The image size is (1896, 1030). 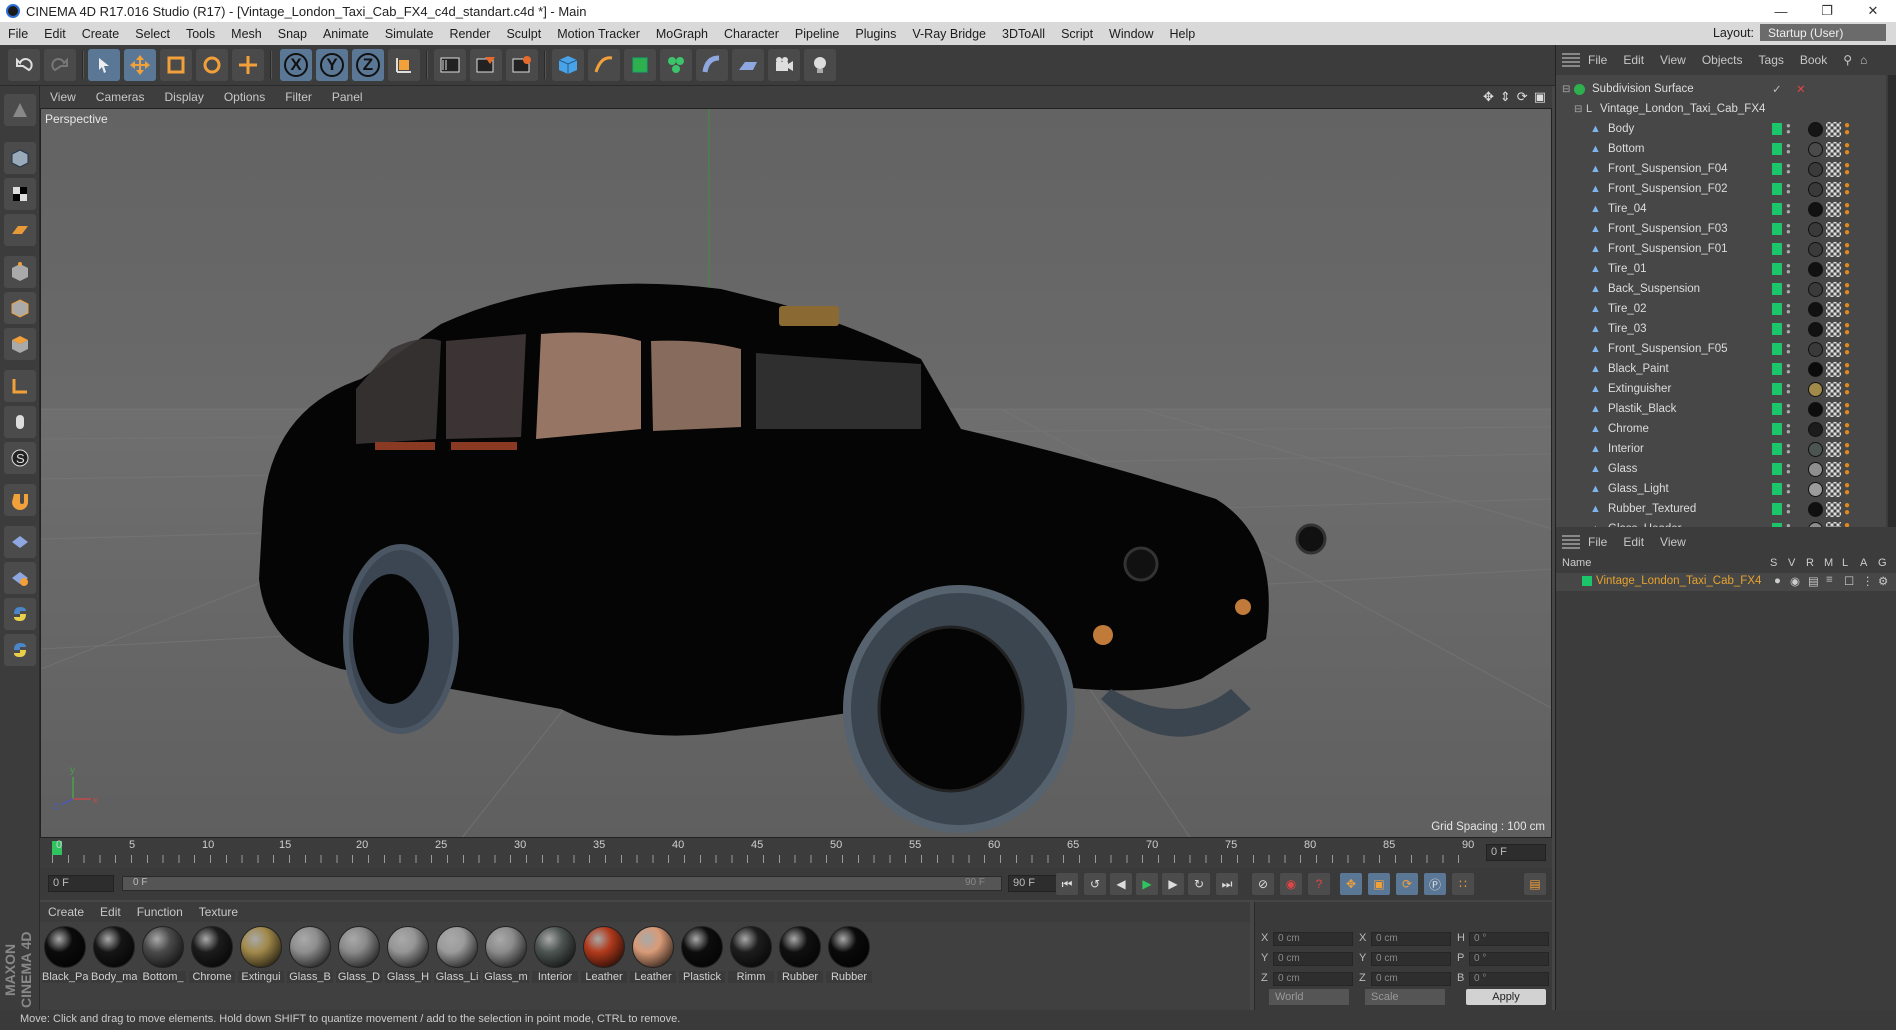 What do you see at coordinates (1721, 249) in the screenshot?
I see `object-row: ▲ Front_Suspension_F01 ● ● ● ●` at bounding box center [1721, 249].